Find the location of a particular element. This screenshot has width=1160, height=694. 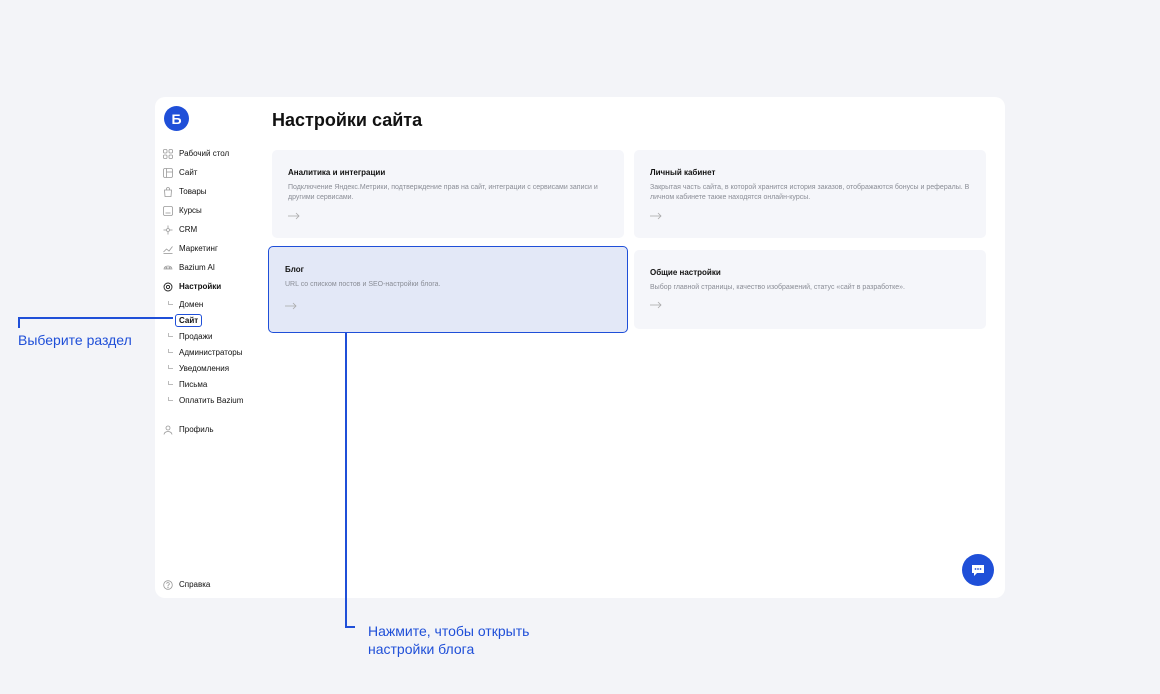

sidebar-item-profile: Профиль is located at coordinates (188, 429).